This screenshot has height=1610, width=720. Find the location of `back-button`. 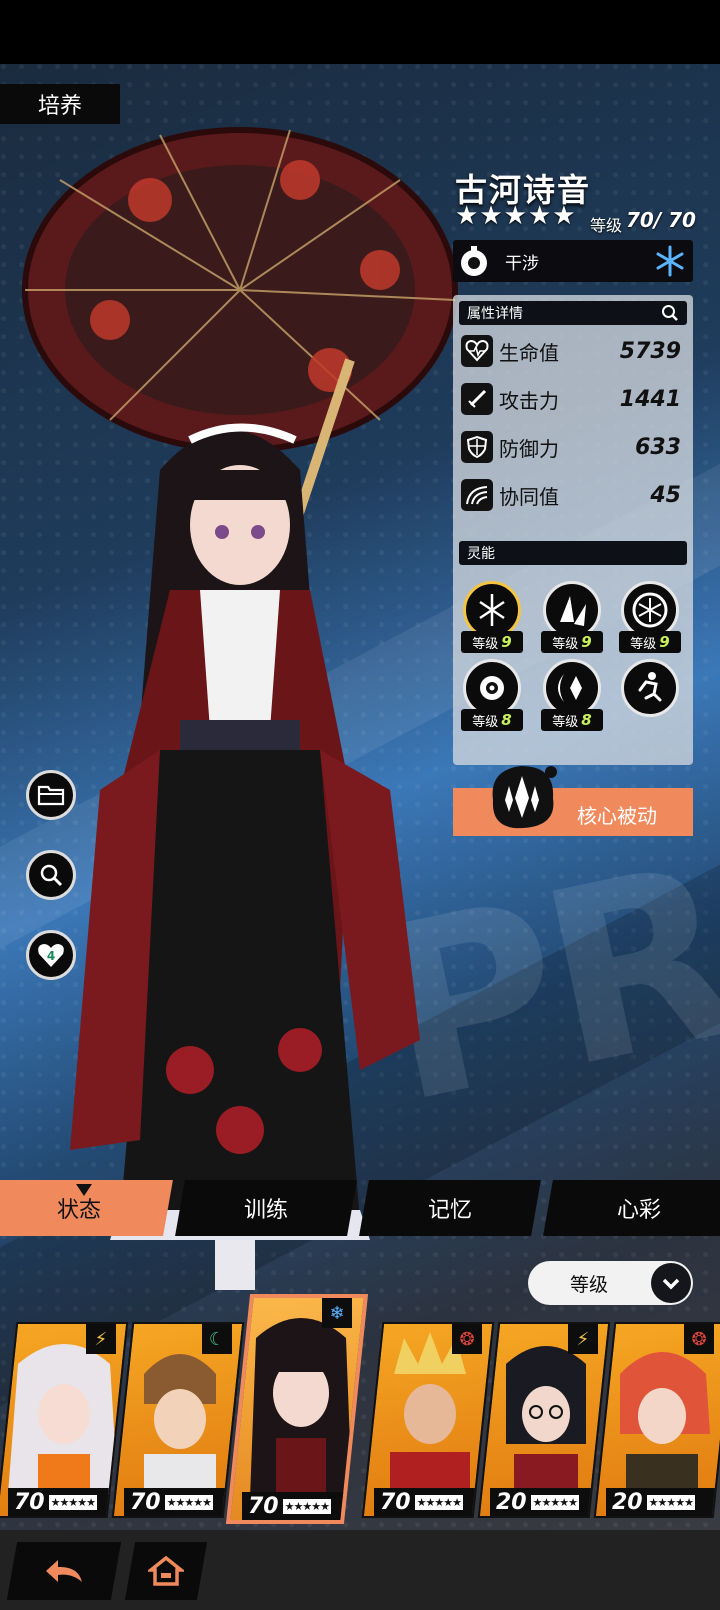

back-button is located at coordinates (64, 1571).